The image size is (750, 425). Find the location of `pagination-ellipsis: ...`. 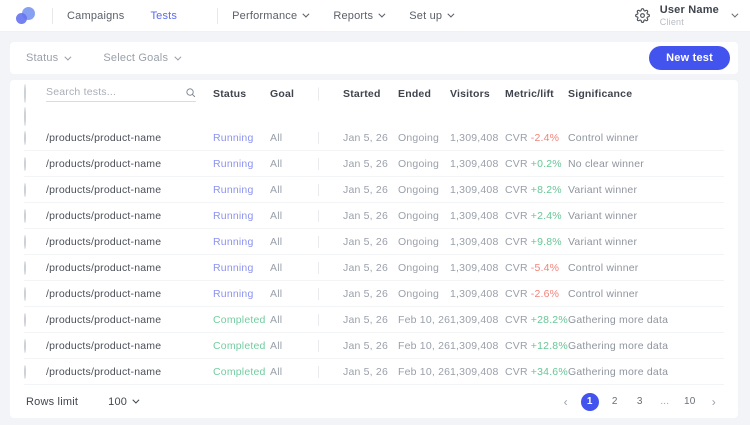

pagination-ellipsis: ... is located at coordinates (665, 401).